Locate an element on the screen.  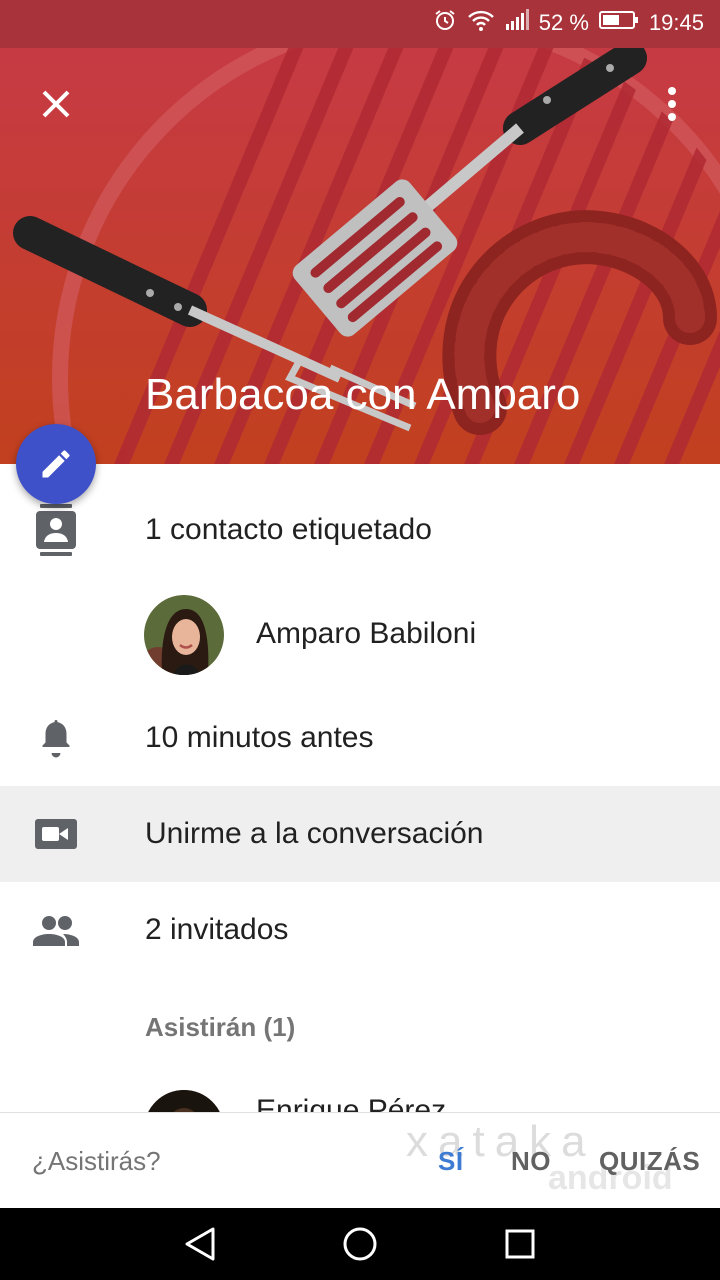
reminder-label: 10 minutos antes is located at coordinates (259, 737).